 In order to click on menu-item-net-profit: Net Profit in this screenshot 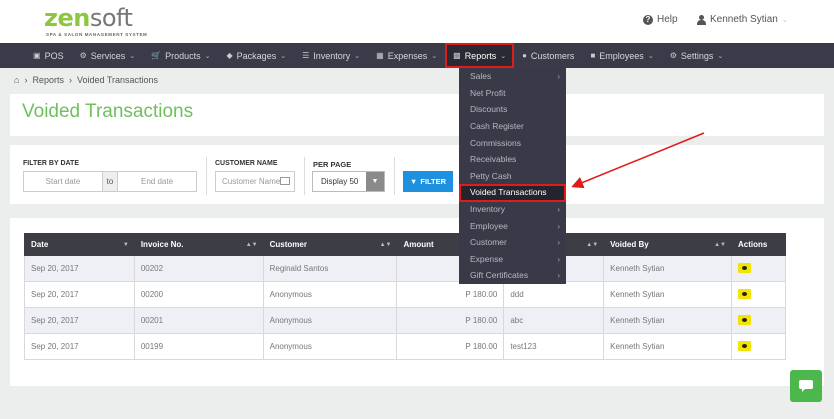, I will do `click(512, 93)`.